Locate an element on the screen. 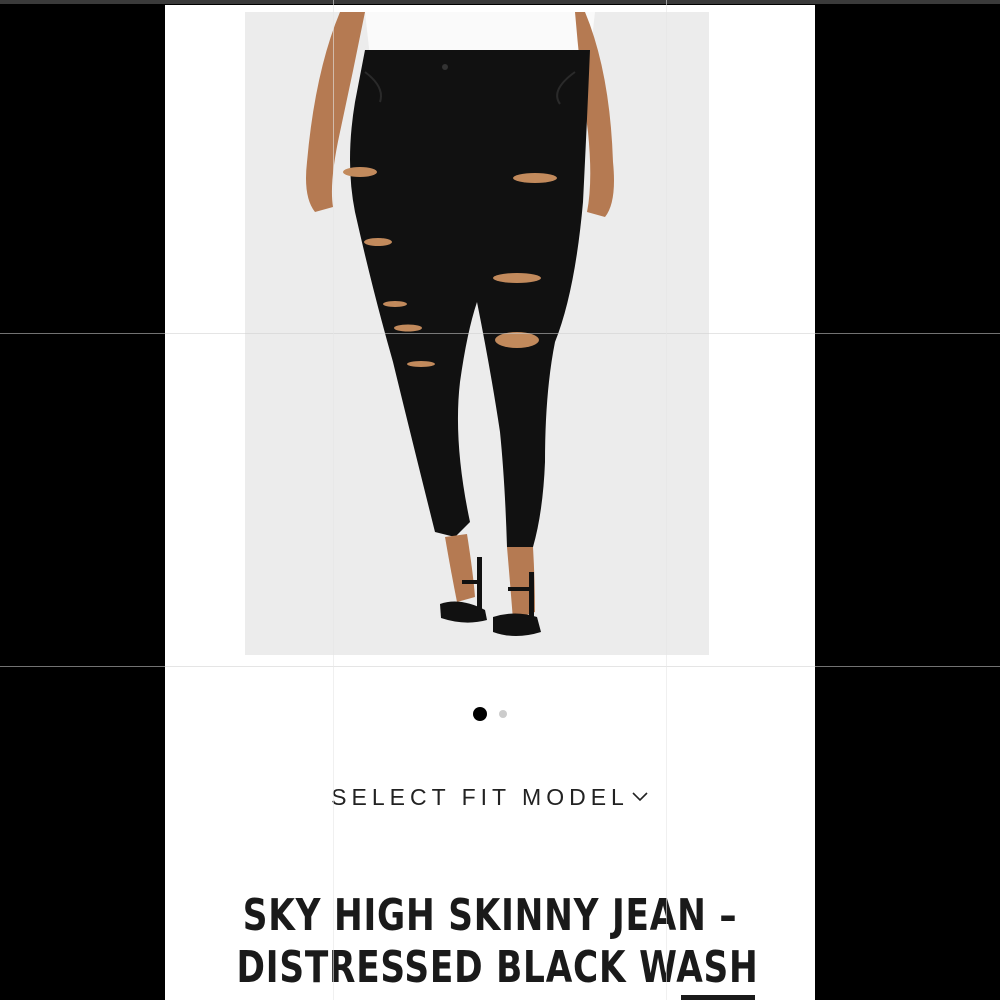 This screenshot has height=1000, width=1000. corner-decoration is located at coordinates (718, 997).